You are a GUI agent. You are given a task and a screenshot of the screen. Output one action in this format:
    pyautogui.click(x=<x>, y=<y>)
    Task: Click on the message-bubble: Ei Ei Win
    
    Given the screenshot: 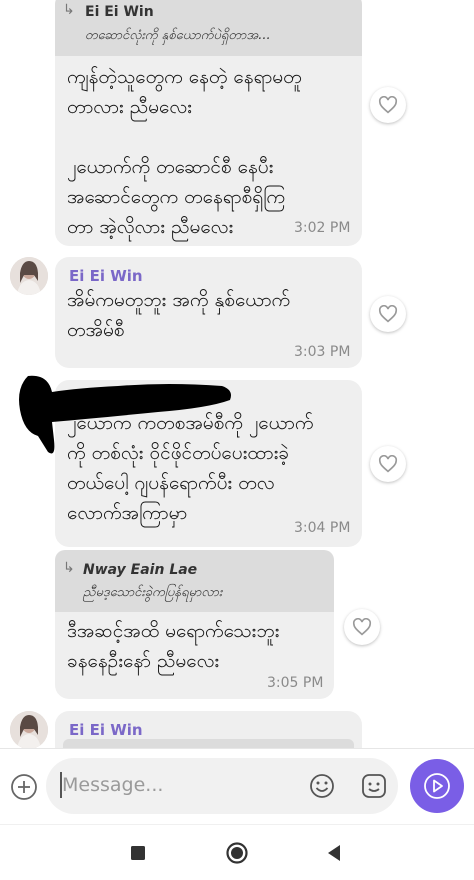 What is the action you would take?
    pyautogui.click(x=208, y=729)
    